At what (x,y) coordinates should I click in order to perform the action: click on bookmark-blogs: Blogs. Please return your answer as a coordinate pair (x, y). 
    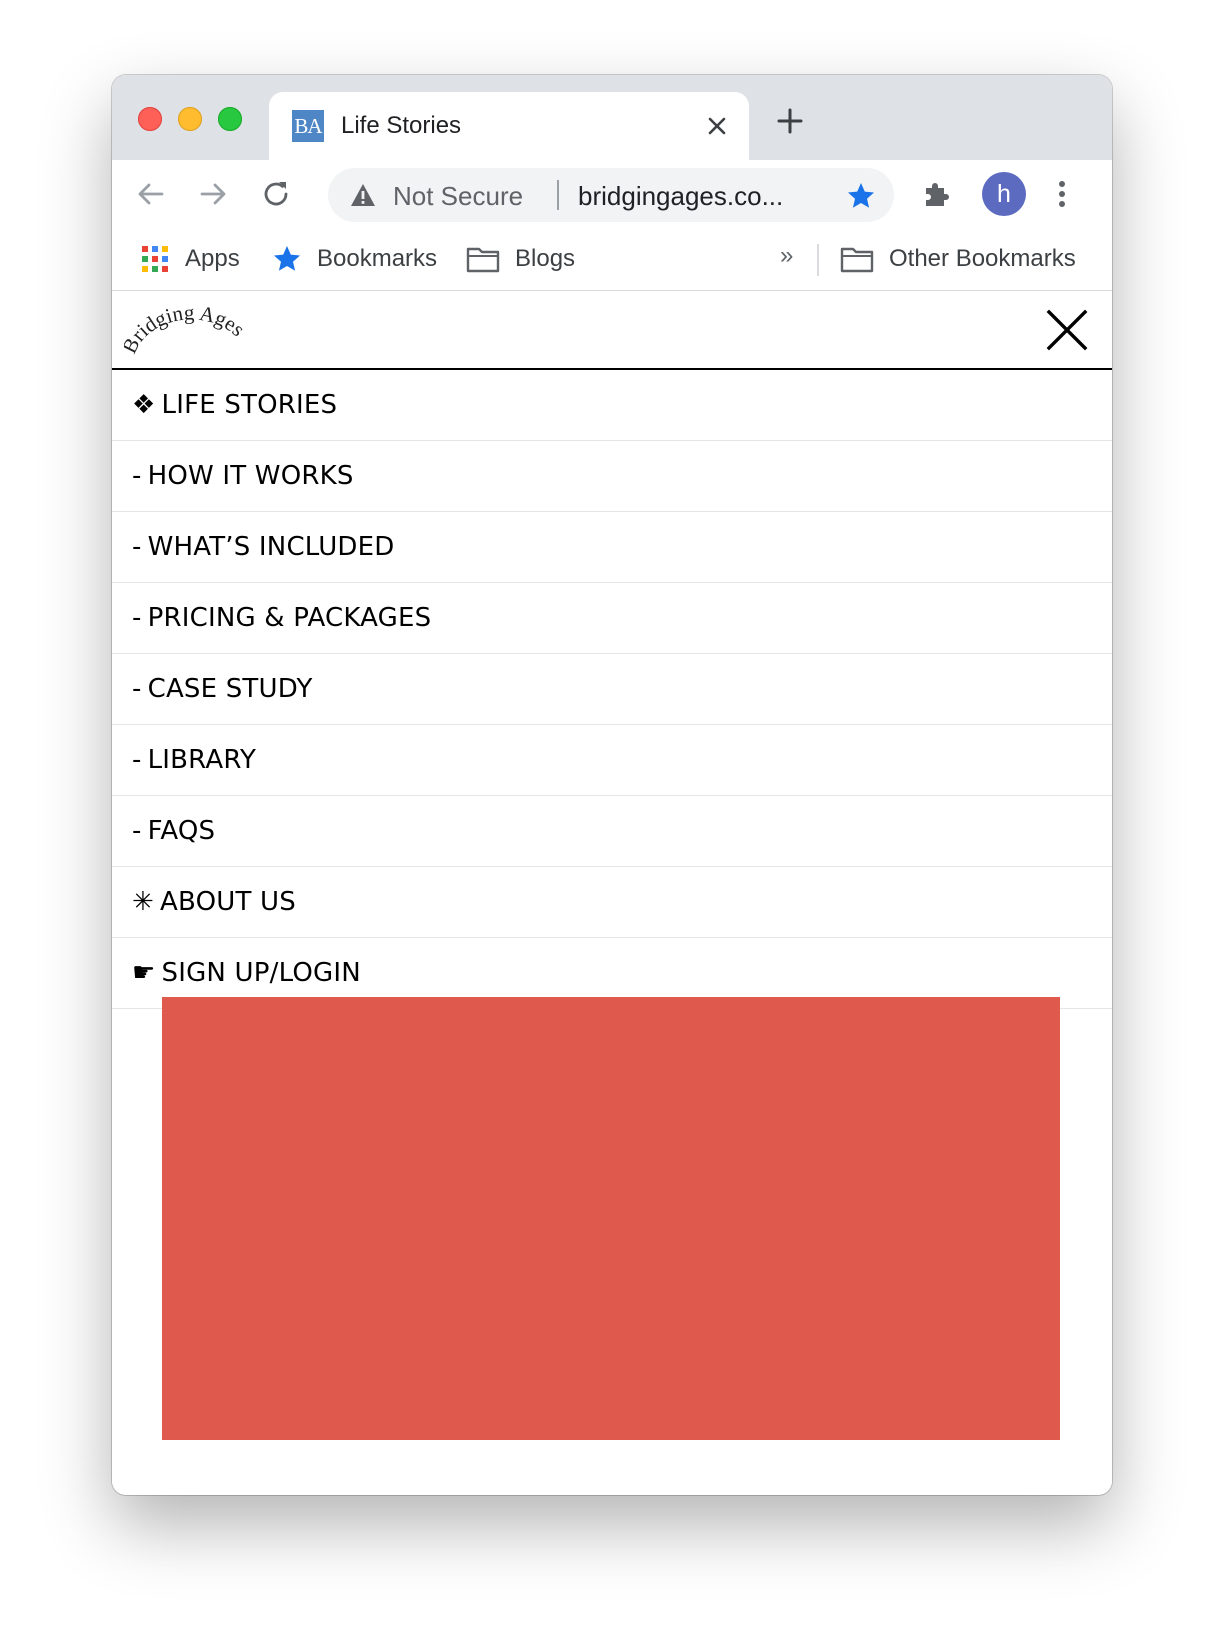
    Looking at the image, I should click on (520, 259).